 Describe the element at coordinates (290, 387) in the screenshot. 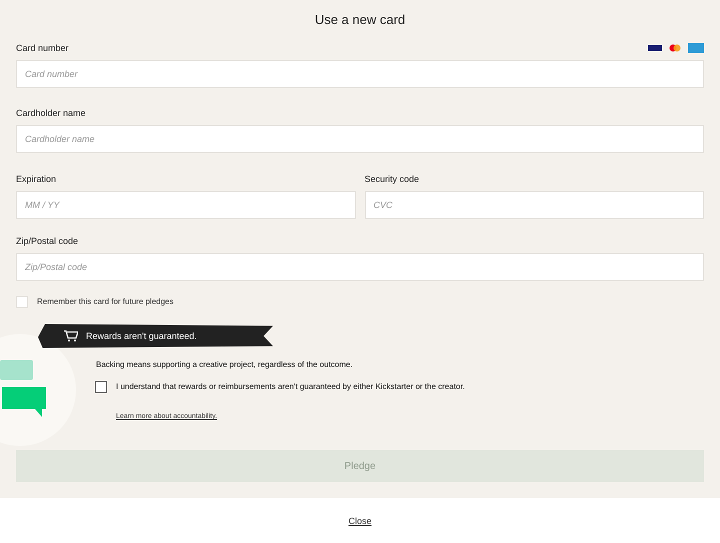

I see `checkbox-label: I understand that rewards or reimbursements aren't guaranteed by either Kickstarter or the creator.` at that location.